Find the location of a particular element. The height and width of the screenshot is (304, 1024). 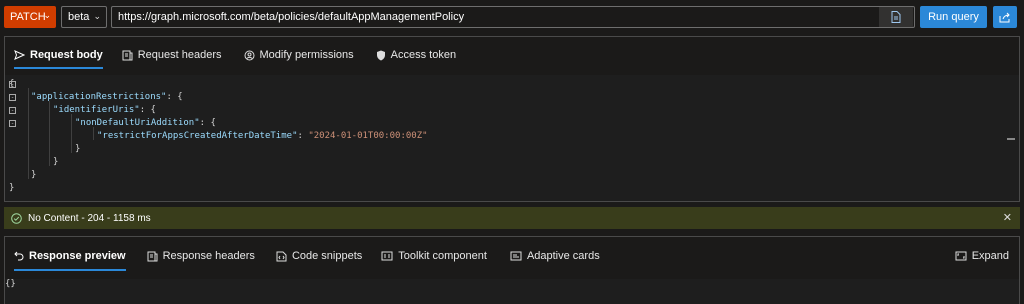

run-query-button: Run query is located at coordinates (953, 17).